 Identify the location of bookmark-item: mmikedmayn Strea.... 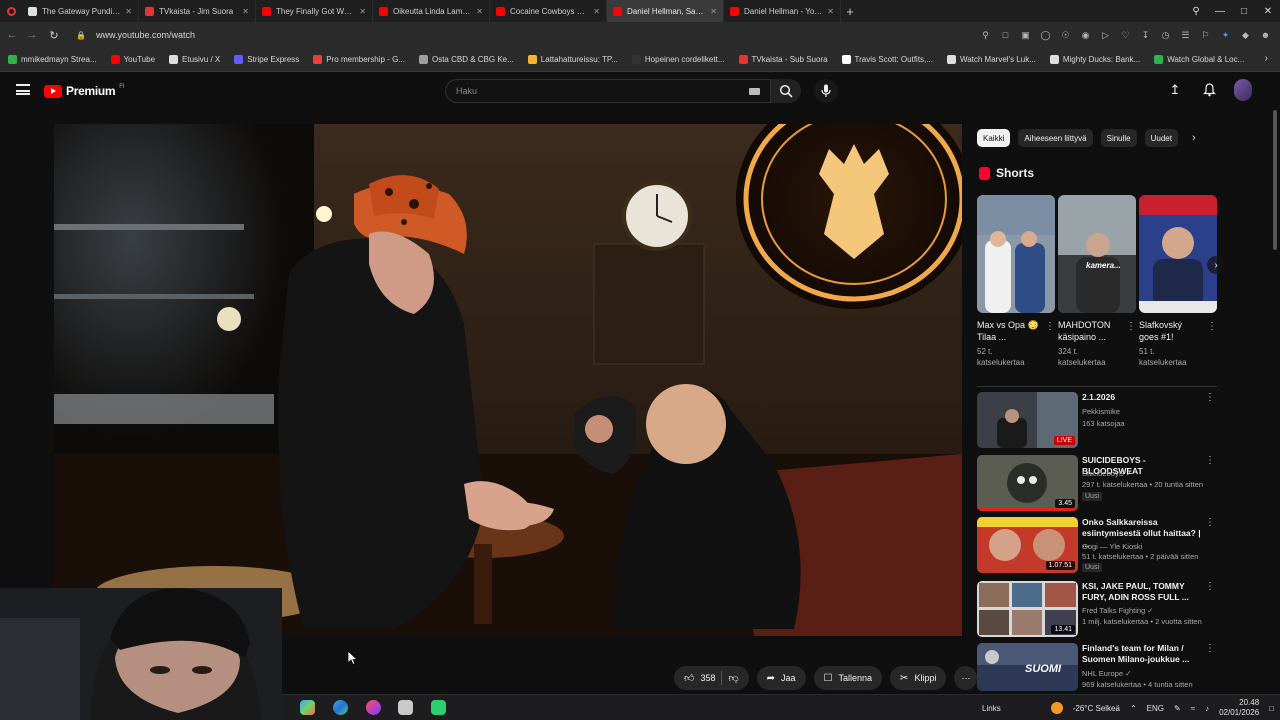
(52, 59).